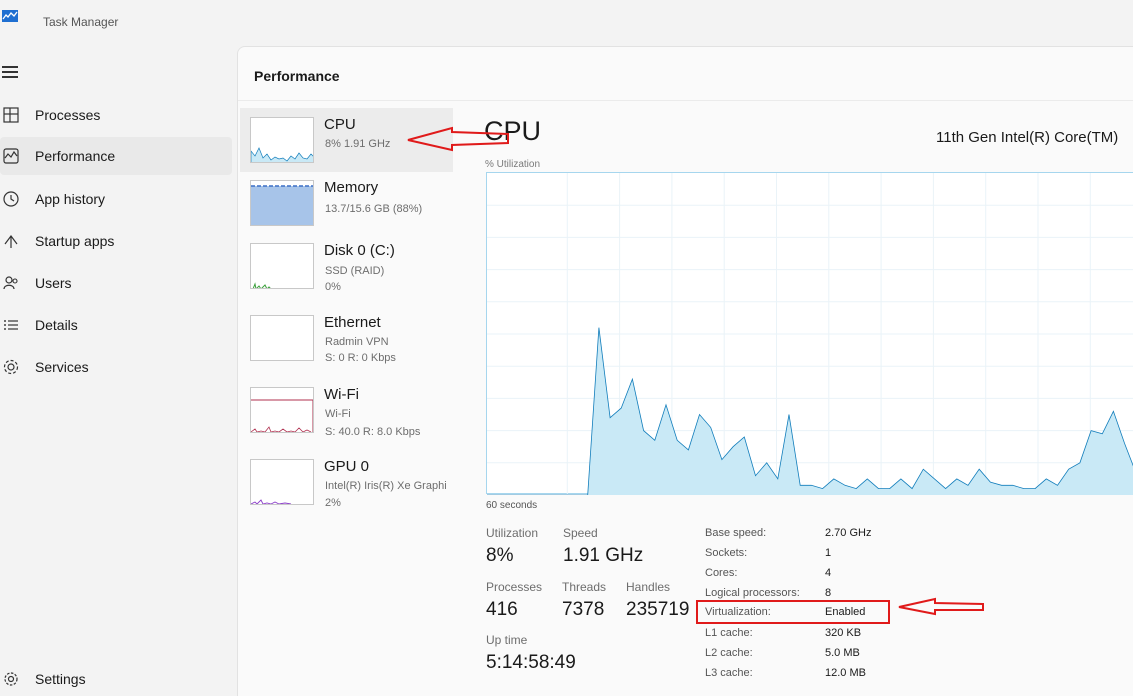  What do you see at coordinates (10, 16) in the screenshot?
I see `task-manager-icon` at bounding box center [10, 16].